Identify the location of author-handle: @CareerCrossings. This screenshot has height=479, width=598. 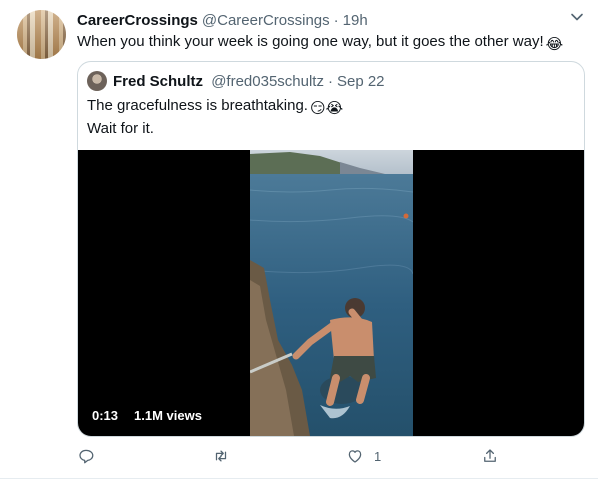
(266, 20).